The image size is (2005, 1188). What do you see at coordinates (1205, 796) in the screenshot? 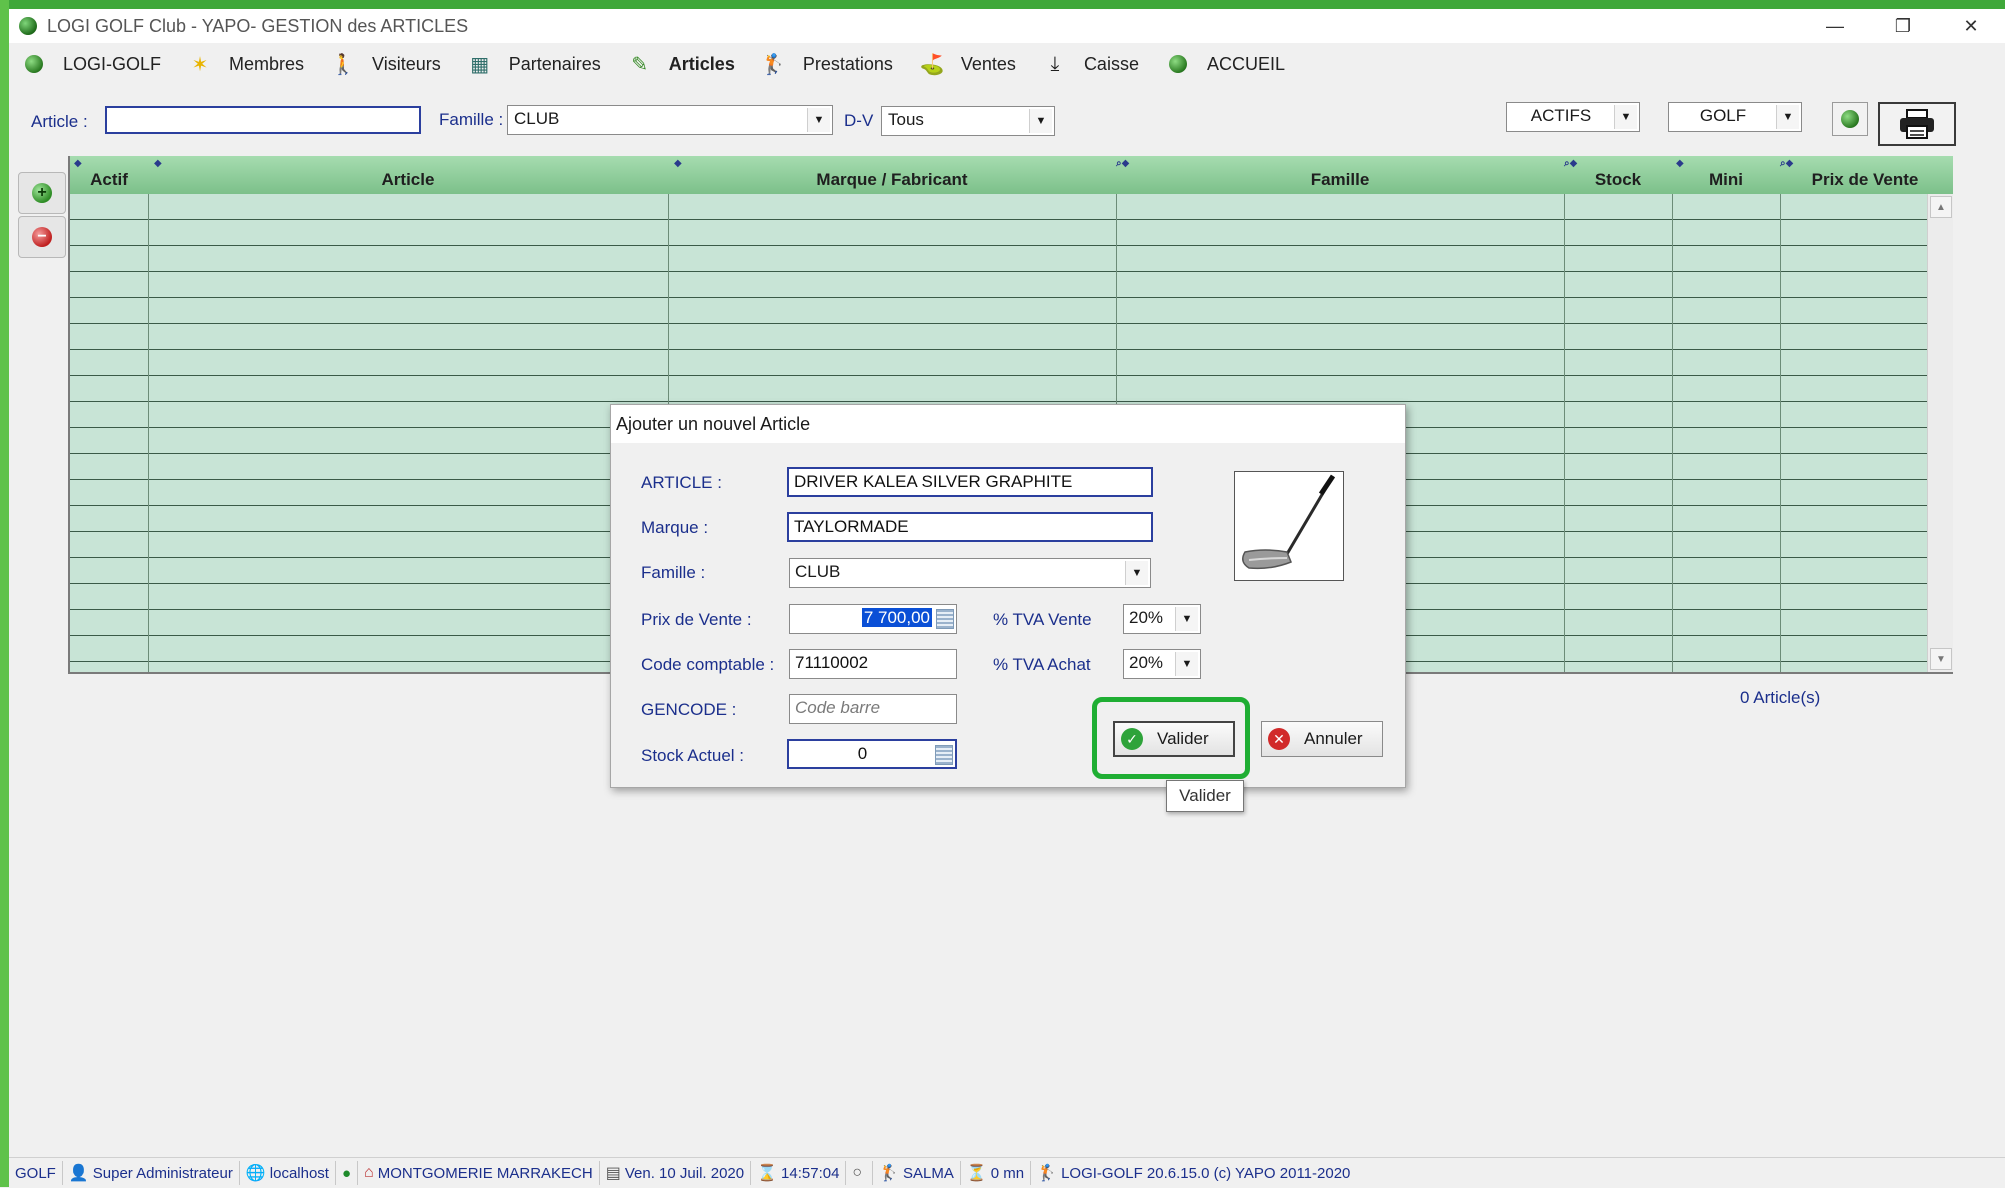
I see `valider-tooltip: Valider` at bounding box center [1205, 796].